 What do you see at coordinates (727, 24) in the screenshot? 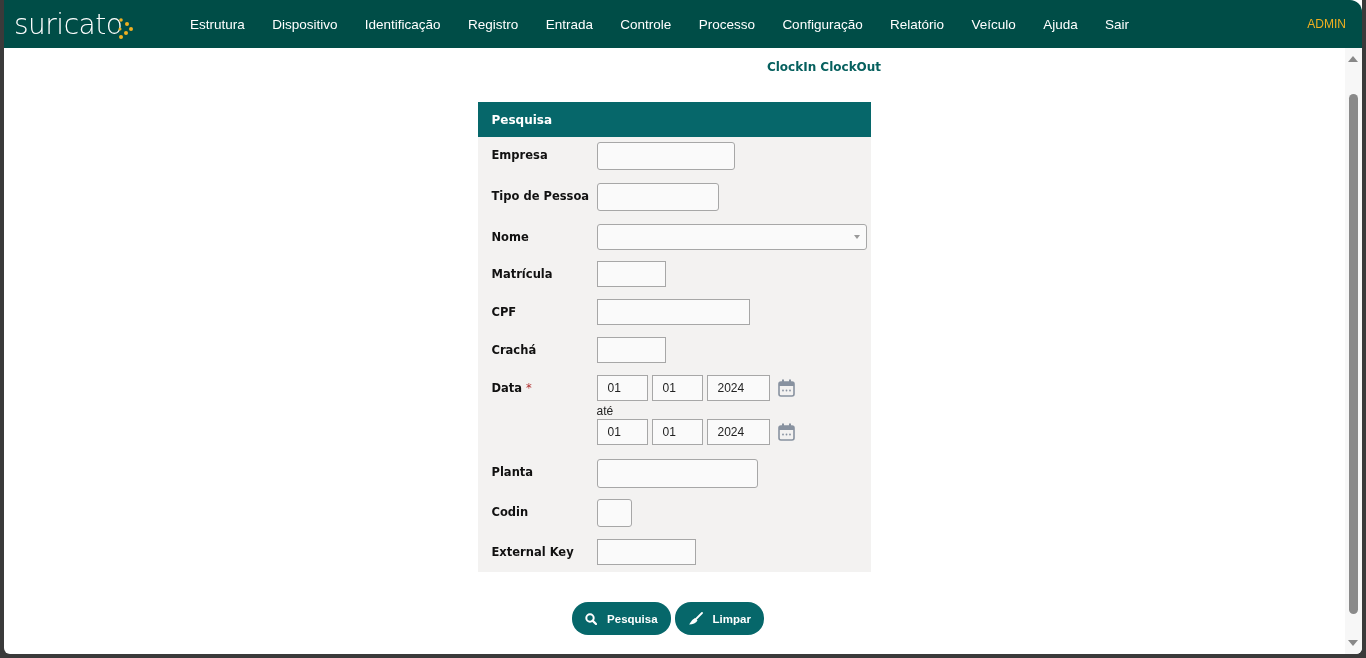
I see `menu-item: Processo` at bounding box center [727, 24].